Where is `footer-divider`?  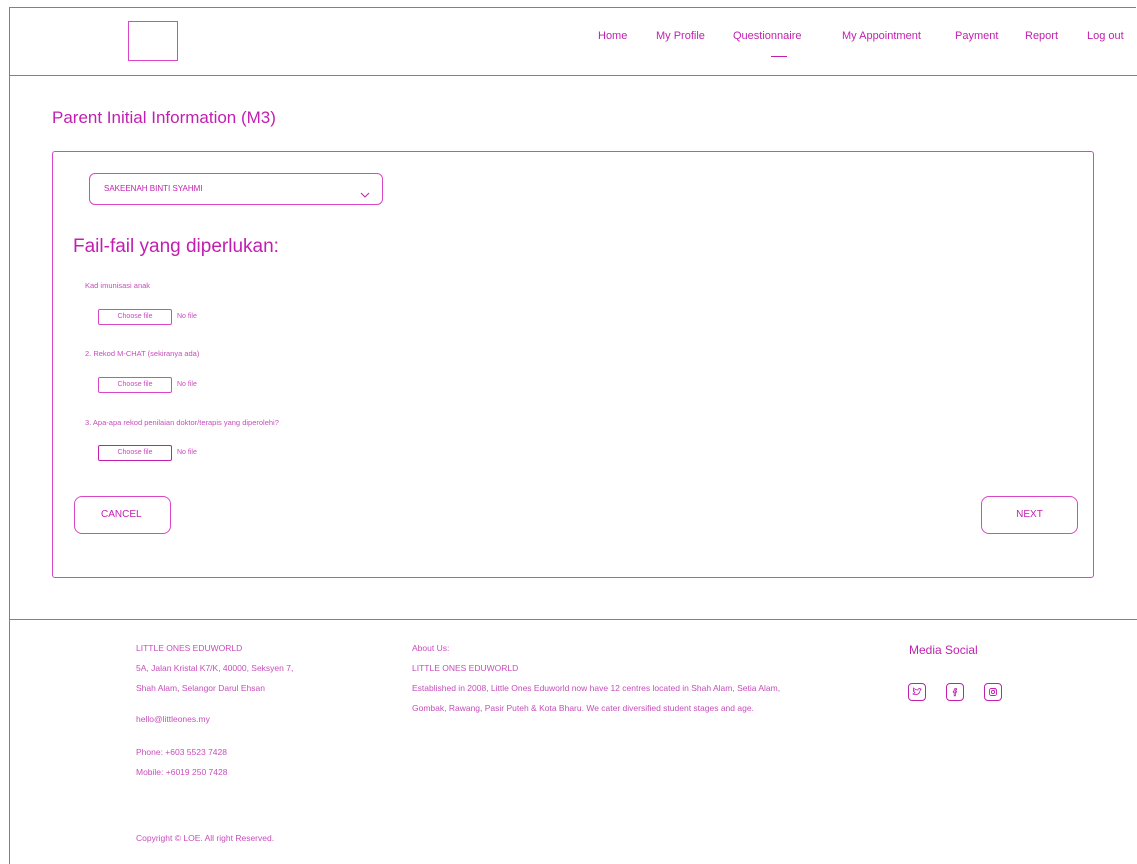 footer-divider is located at coordinates (573, 619).